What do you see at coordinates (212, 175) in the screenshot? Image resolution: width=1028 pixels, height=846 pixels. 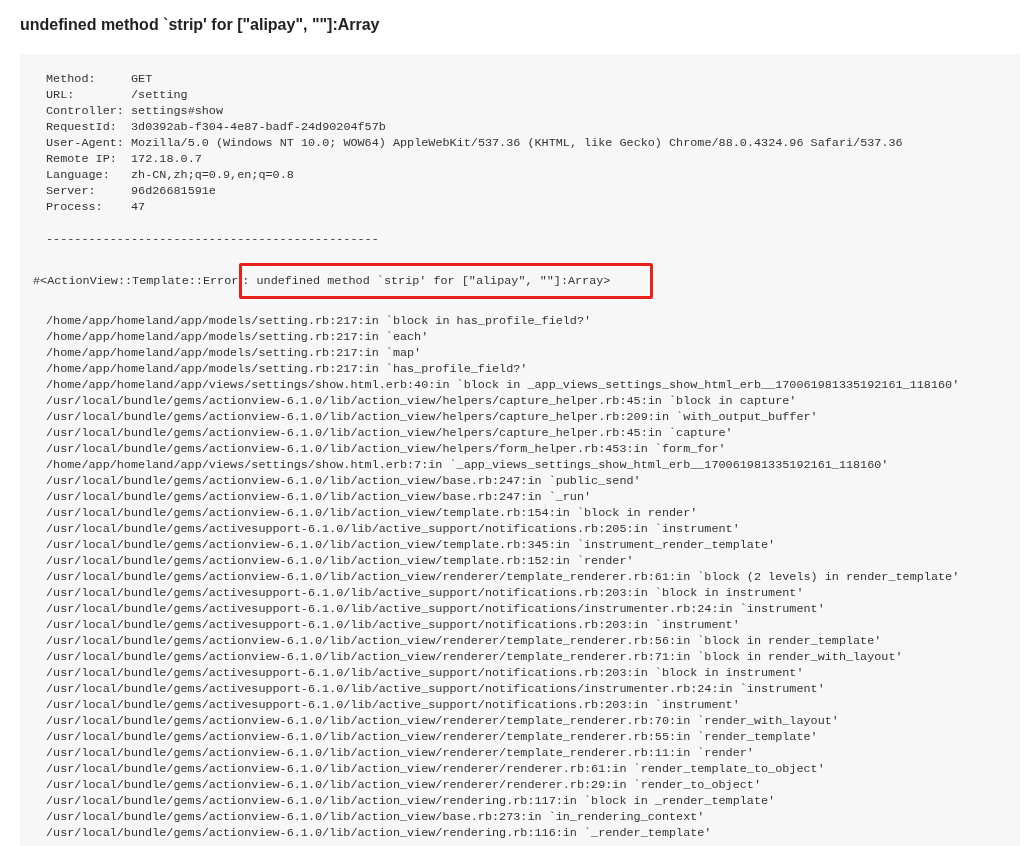 I see `field-value: zh-CN,zh;q=0.9,en;q=0.8` at bounding box center [212, 175].